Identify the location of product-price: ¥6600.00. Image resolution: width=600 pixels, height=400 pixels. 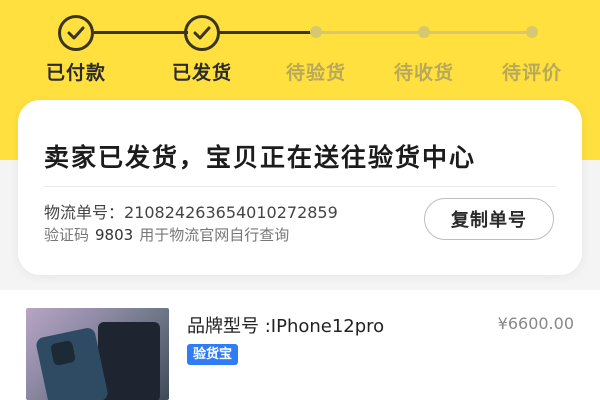
(535, 323).